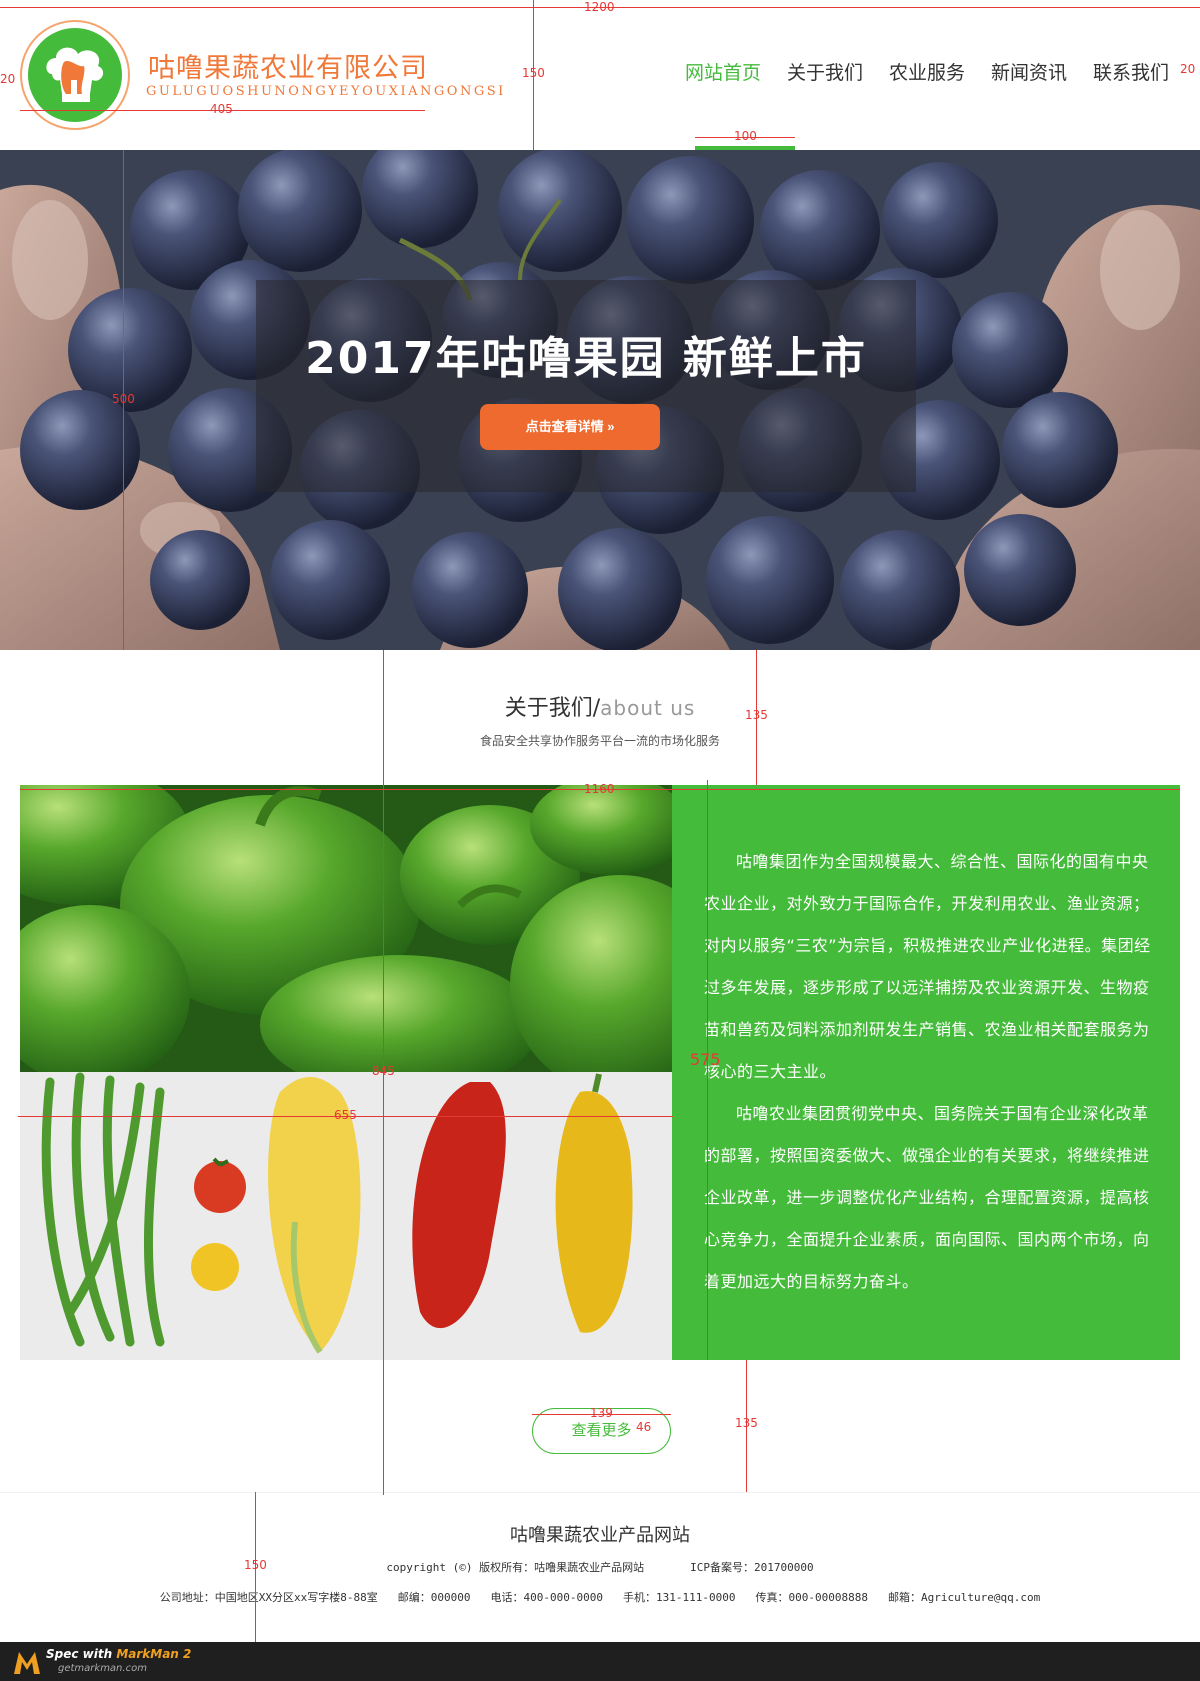  What do you see at coordinates (434, 1597) in the screenshot?
I see `zip-text: 邮编：000000` at bounding box center [434, 1597].